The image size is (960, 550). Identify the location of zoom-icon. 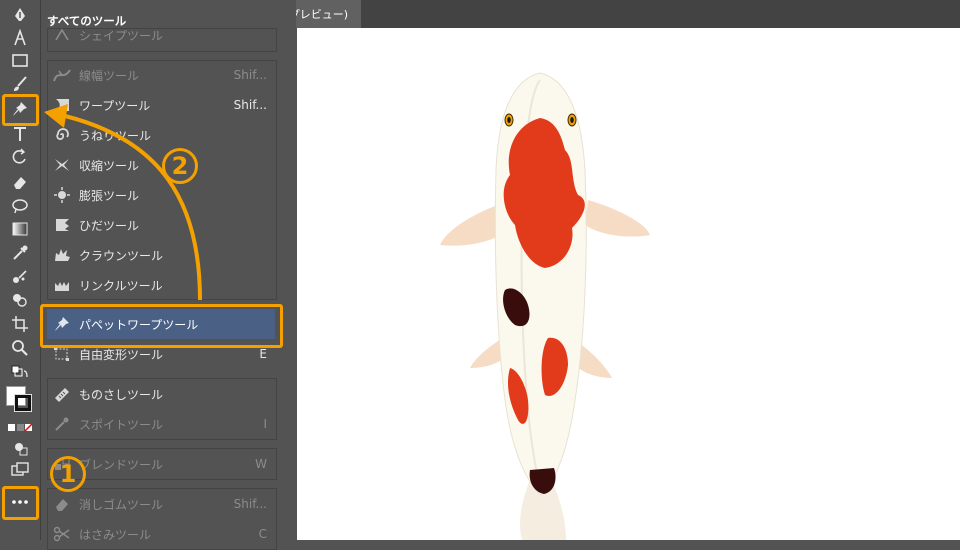
(20, 348).